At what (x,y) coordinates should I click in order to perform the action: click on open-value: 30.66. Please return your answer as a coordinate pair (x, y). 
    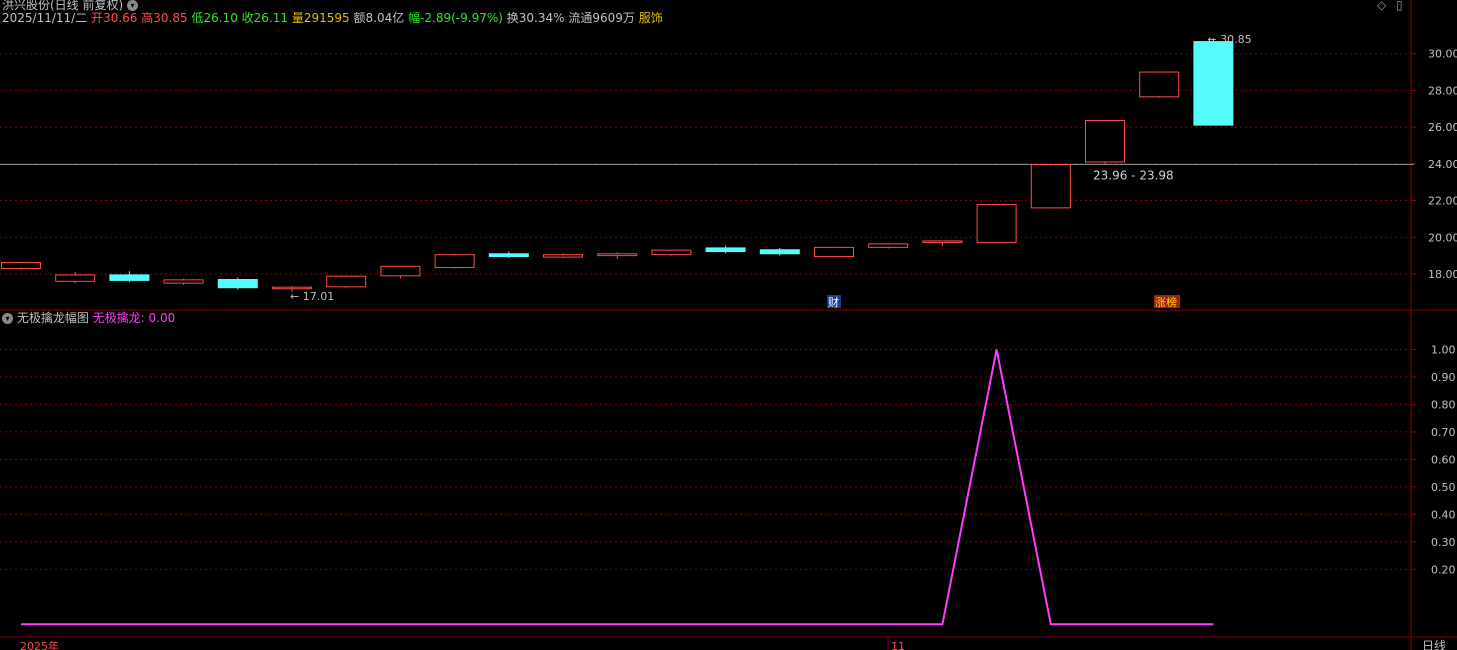
    Looking at the image, I should click on (120, 18).